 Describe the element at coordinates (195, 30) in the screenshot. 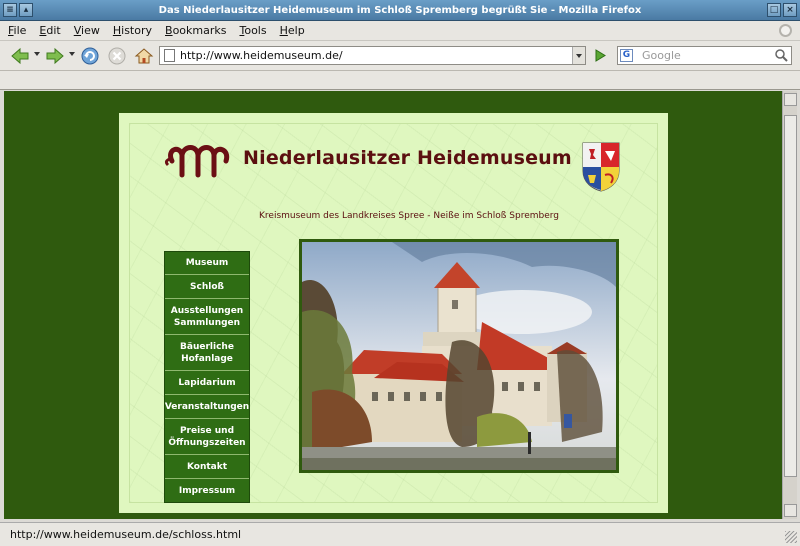

I see `menu-bookmarks: Bookmarks` at that location.